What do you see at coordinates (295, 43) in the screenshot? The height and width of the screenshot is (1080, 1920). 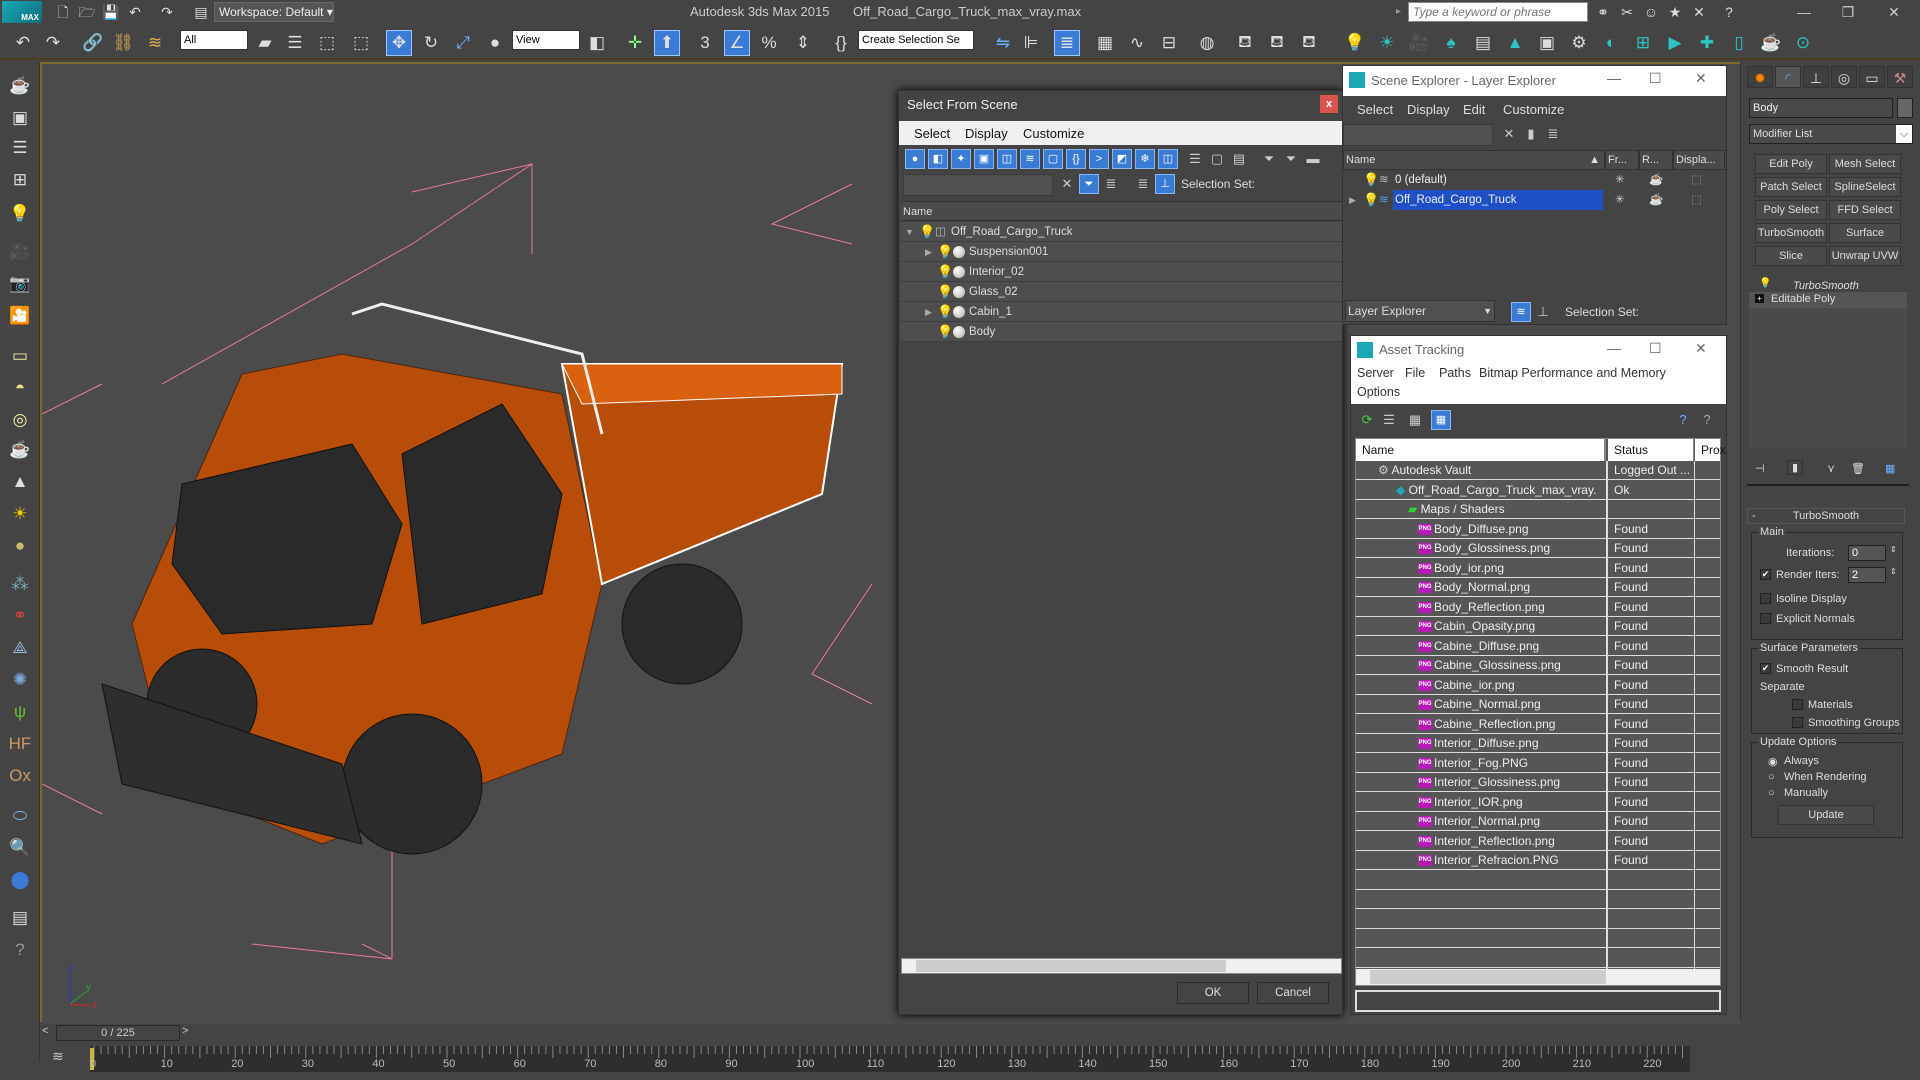 I see `select-by-name-icon: ☰` at bounding box center [295, 43].